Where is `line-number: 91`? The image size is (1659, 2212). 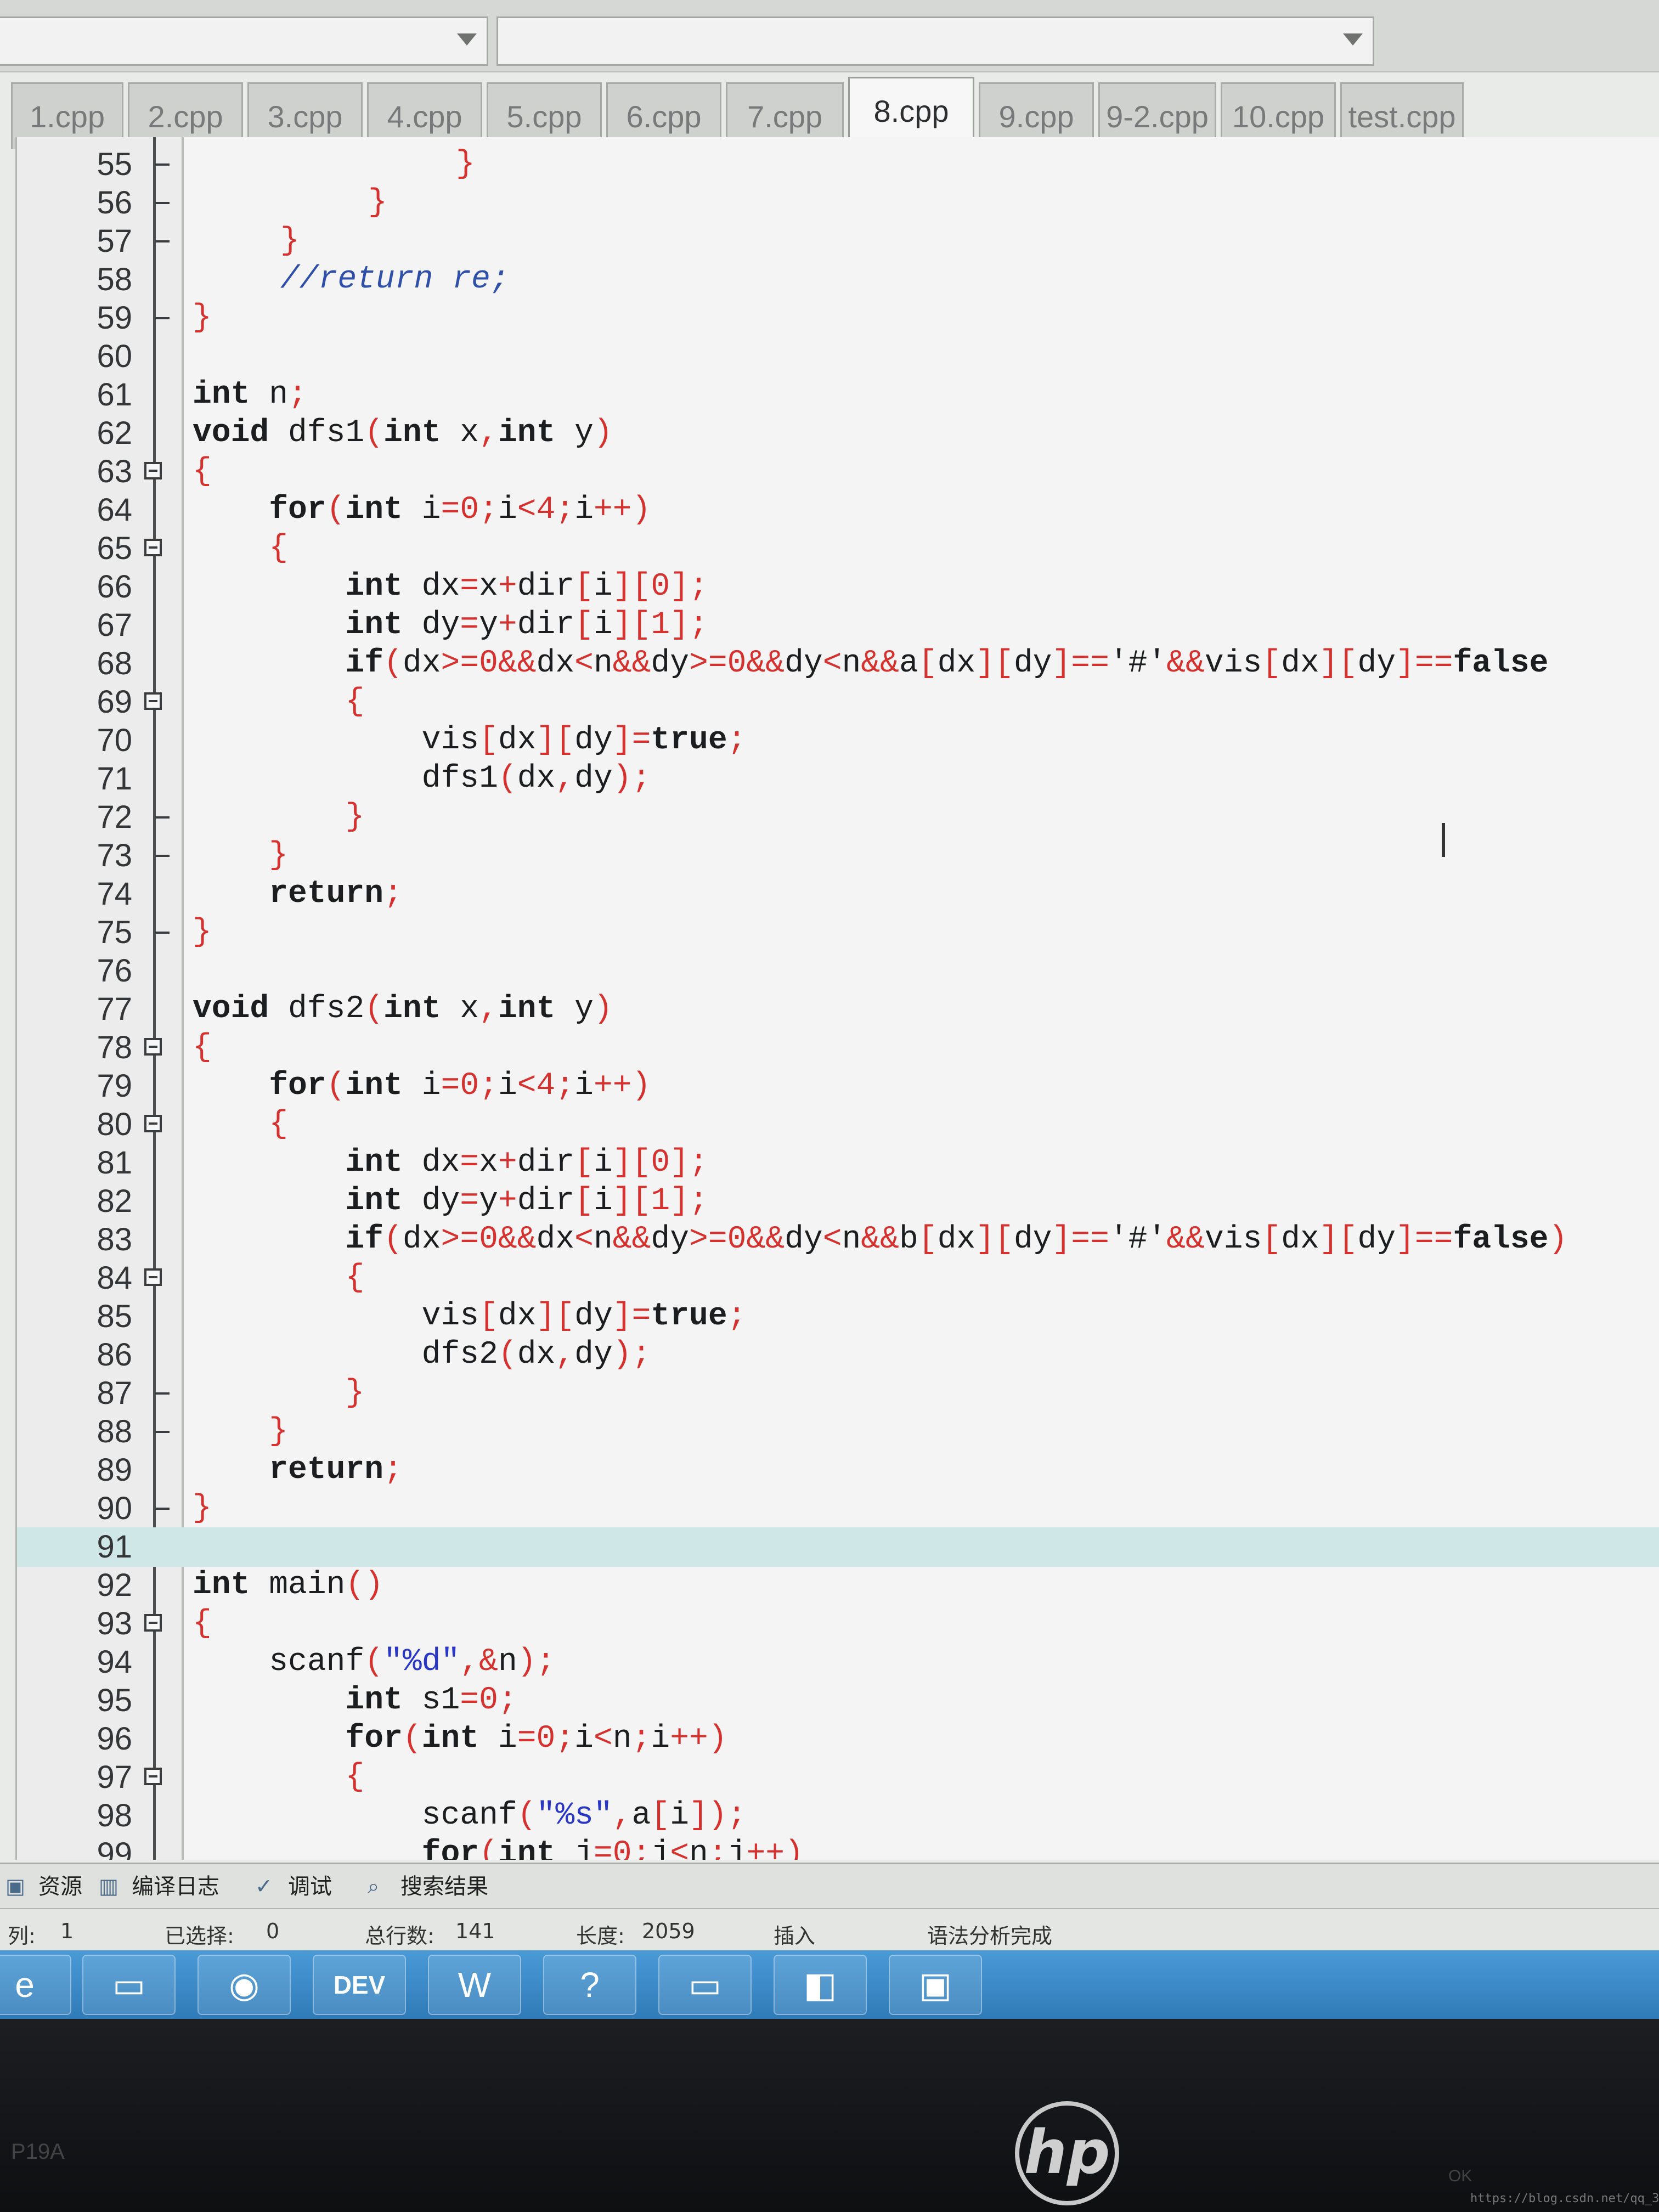
line-number: 91 is located at coordinates (114, 1547).